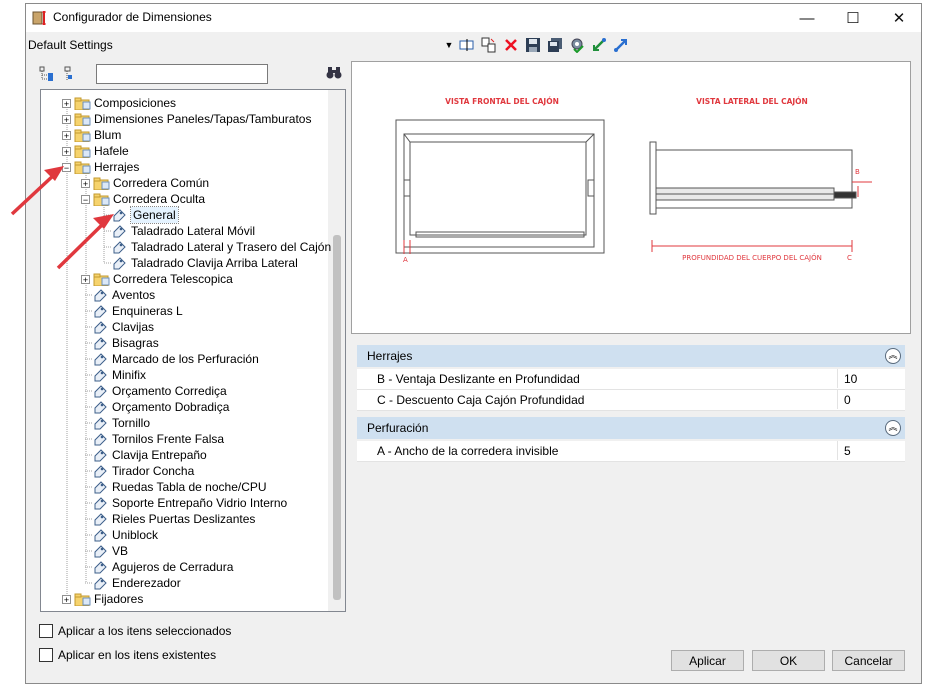  I want to click on annotation-arrows, so click(62, 218).